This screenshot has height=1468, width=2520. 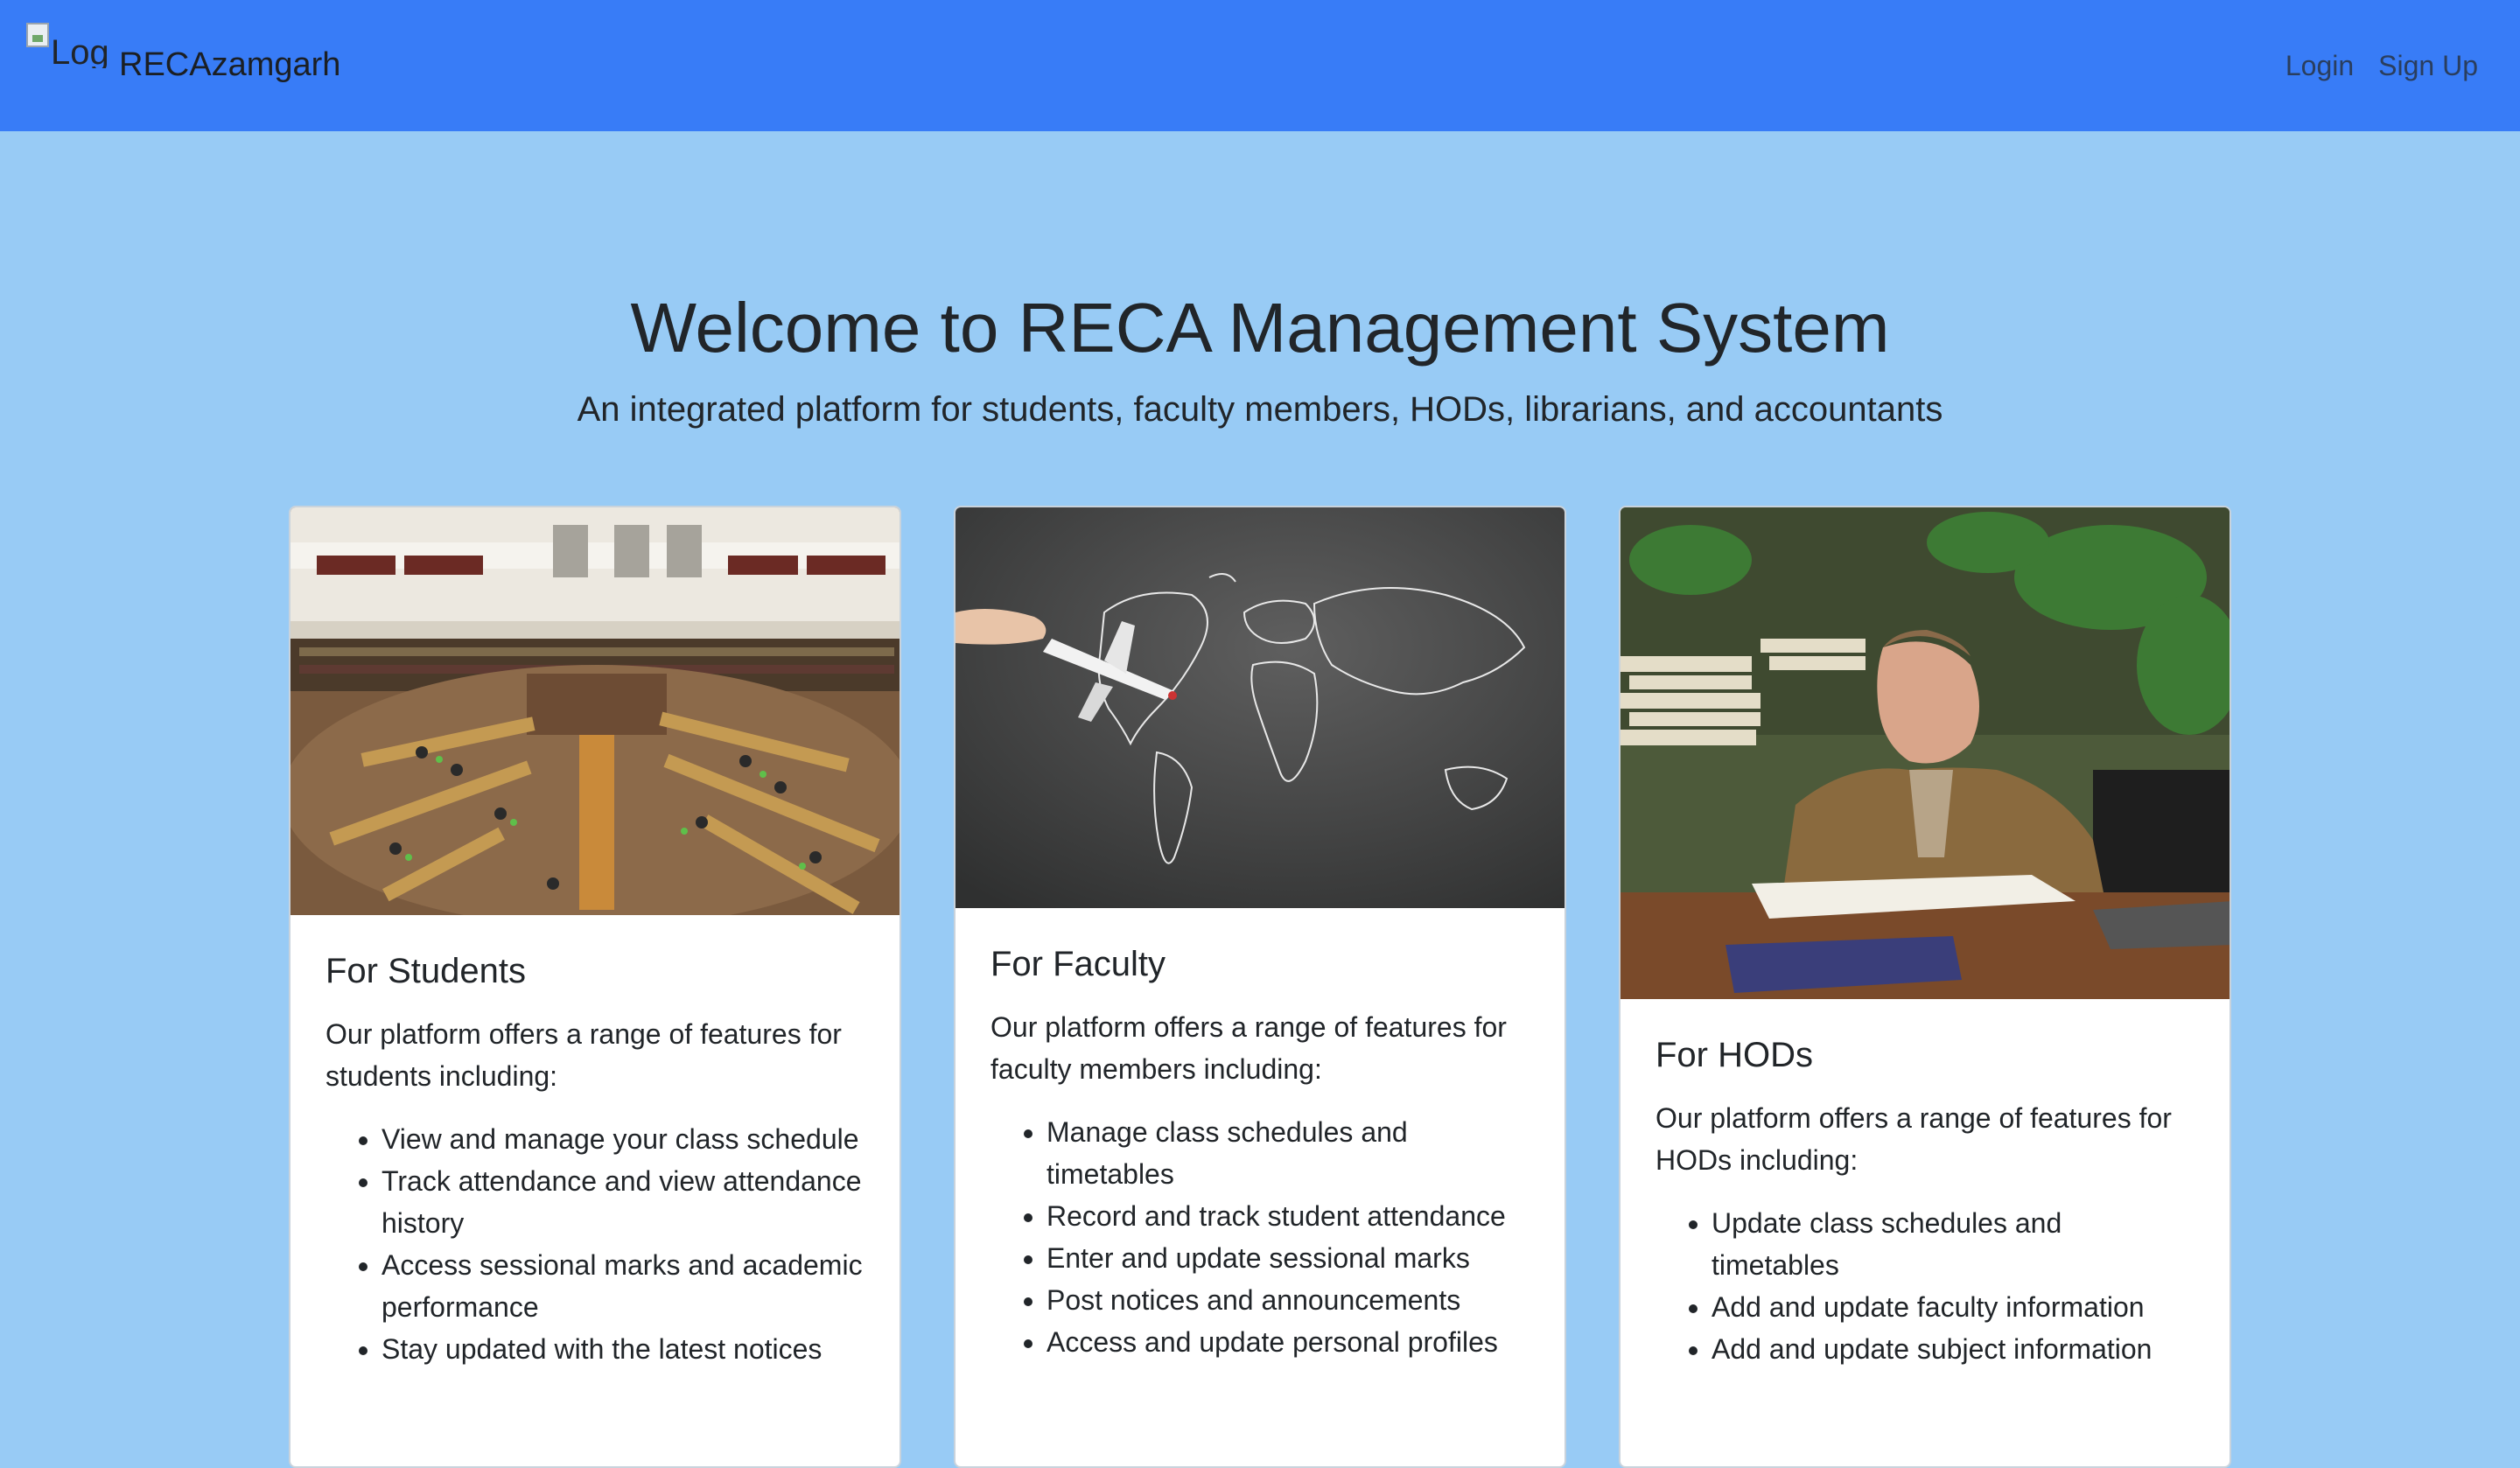 I want to click on world-map-image, so click(x=1260, y=707).